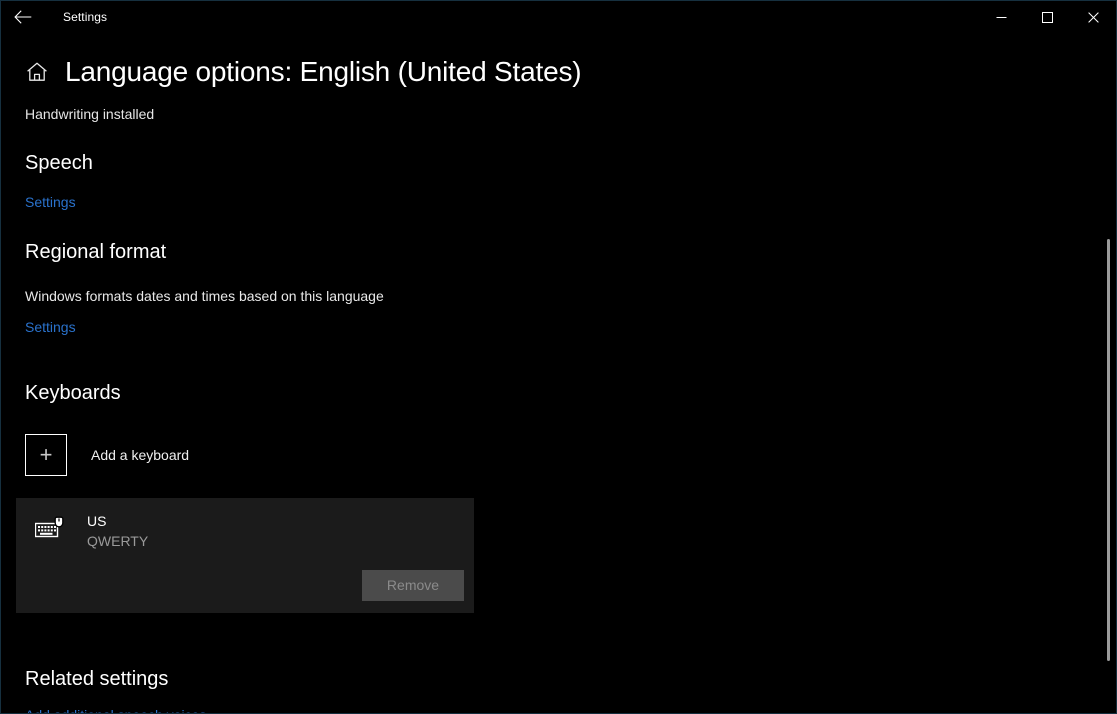 The width and height of the screenshot is (1117, 714). I want to click on scrollbar-track, so click(1107, 373).